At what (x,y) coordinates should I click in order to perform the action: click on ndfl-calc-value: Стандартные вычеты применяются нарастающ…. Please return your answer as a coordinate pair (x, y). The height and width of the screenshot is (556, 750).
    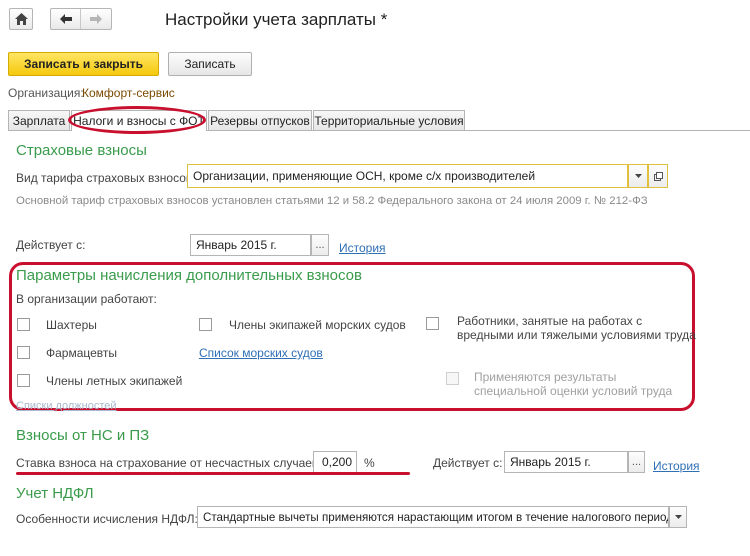
    Looking at the image, I should click on (436, 517).